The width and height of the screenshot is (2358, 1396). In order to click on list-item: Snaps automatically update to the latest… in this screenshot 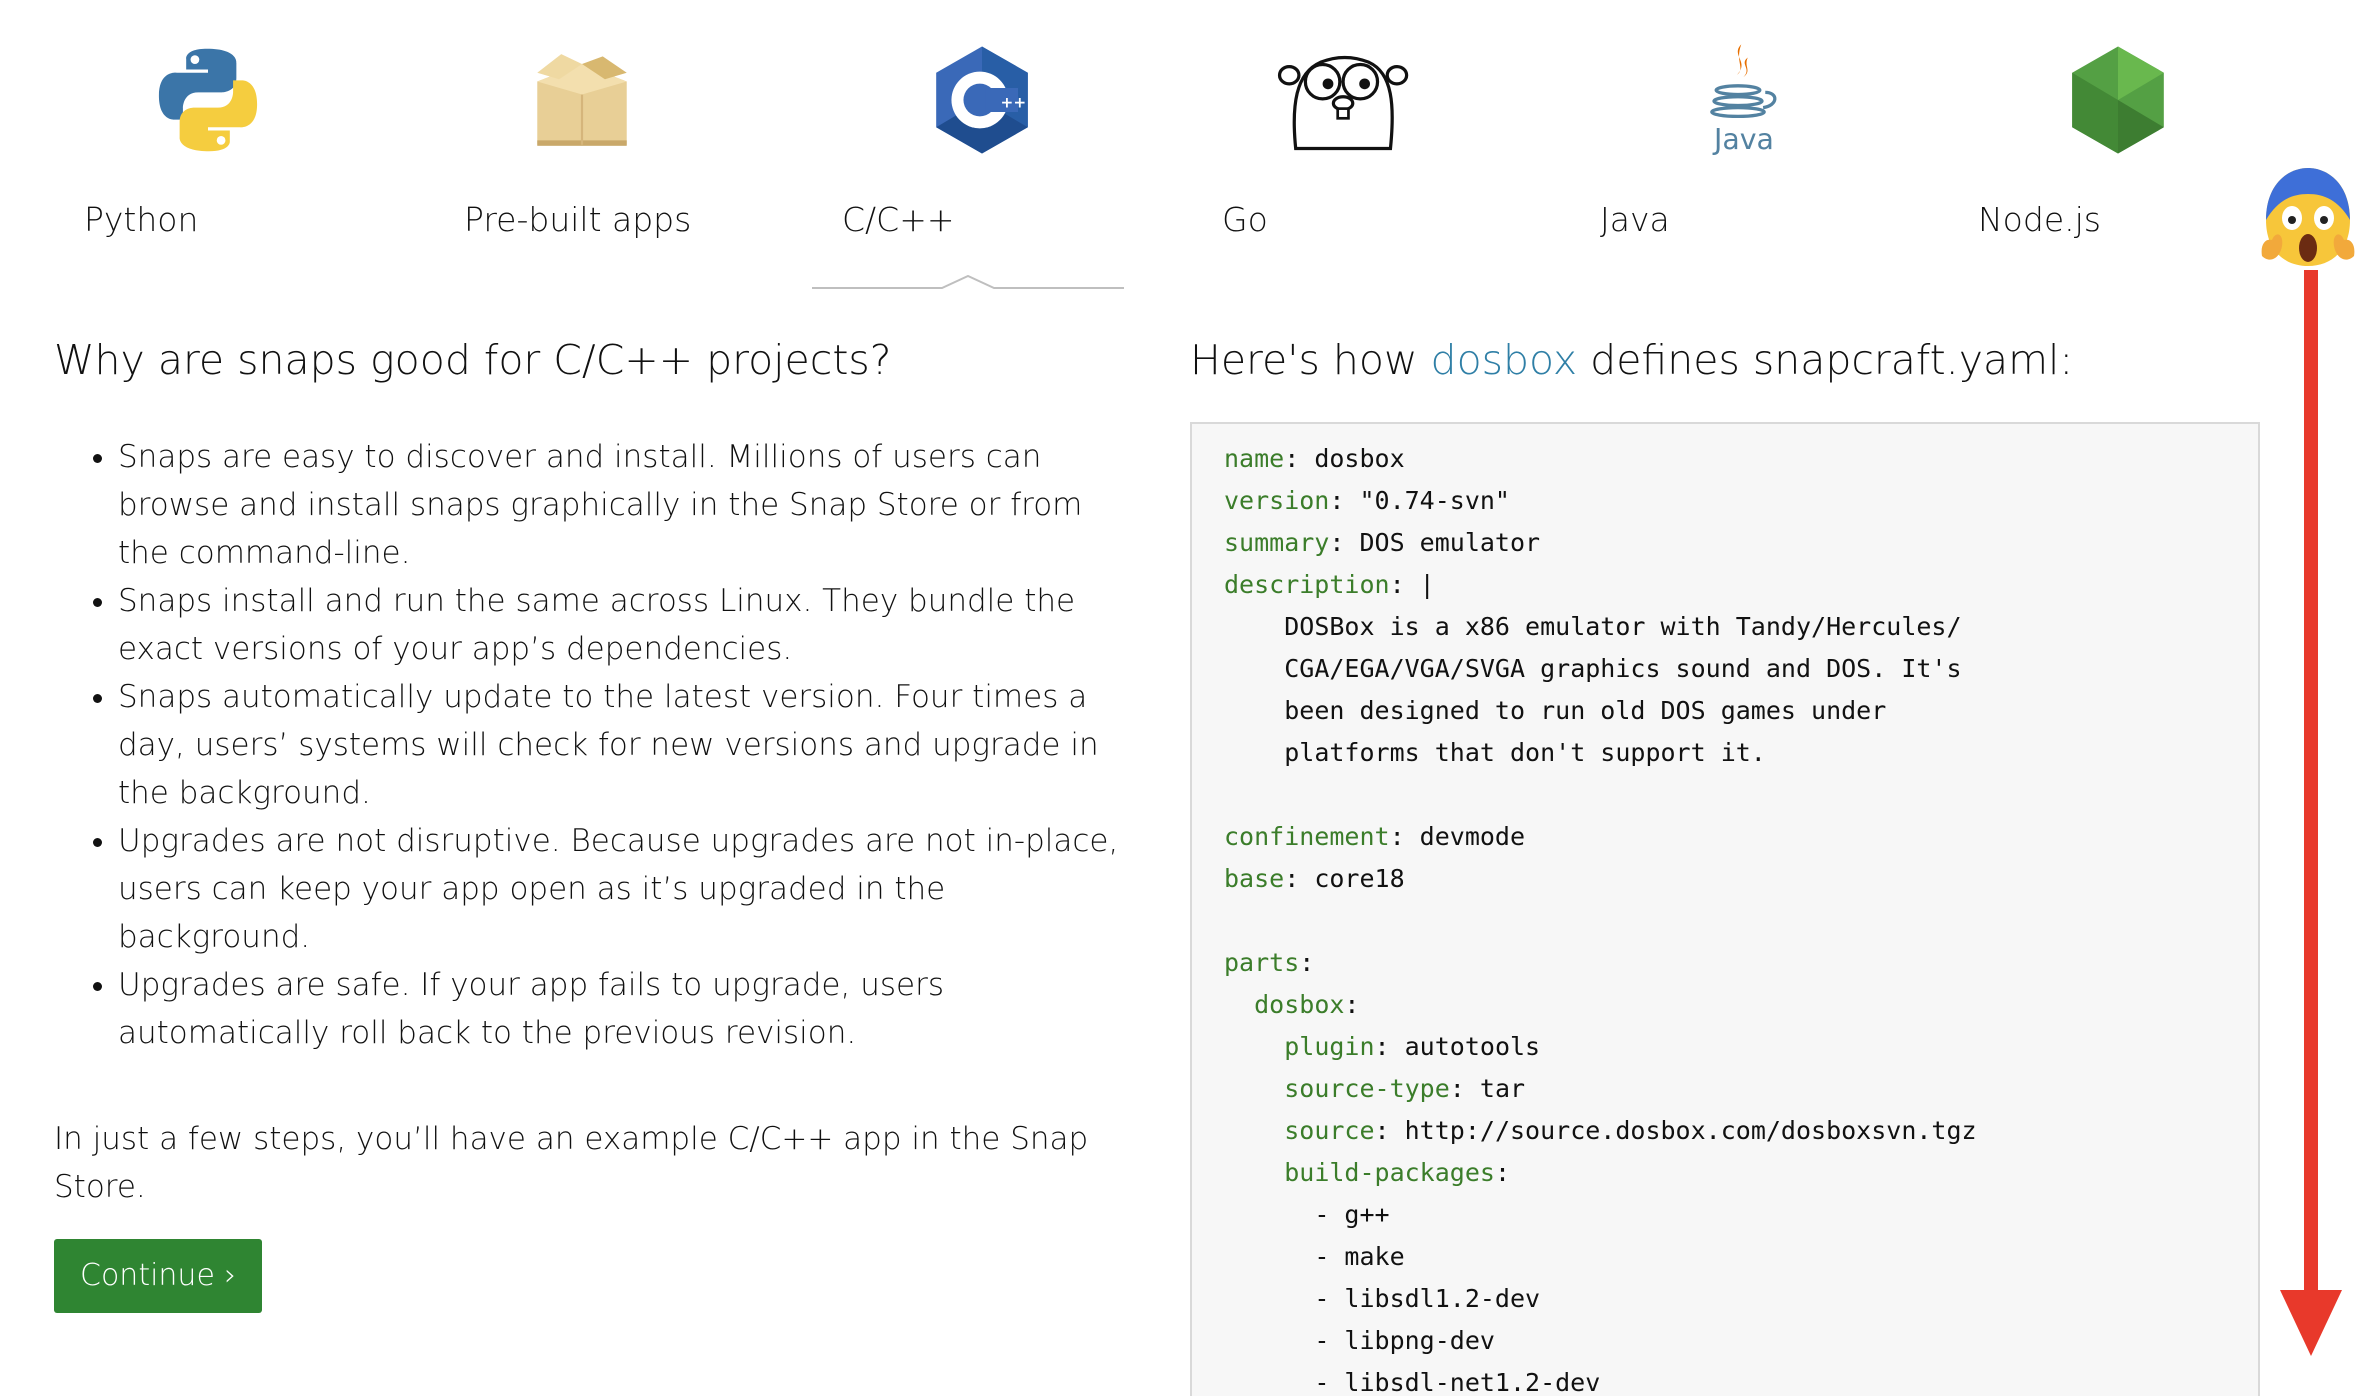, I will do `click(626, 745)`.